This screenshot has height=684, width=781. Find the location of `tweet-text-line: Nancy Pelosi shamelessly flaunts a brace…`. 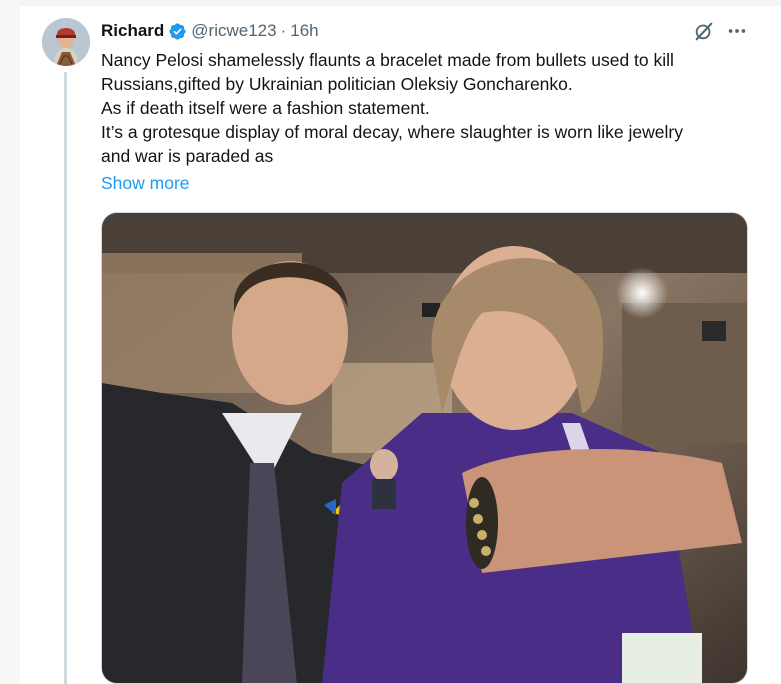

tweet-text-line: Nancy Pelosi shamelessly flaunts a brace… is located at coordinates (387, 60).